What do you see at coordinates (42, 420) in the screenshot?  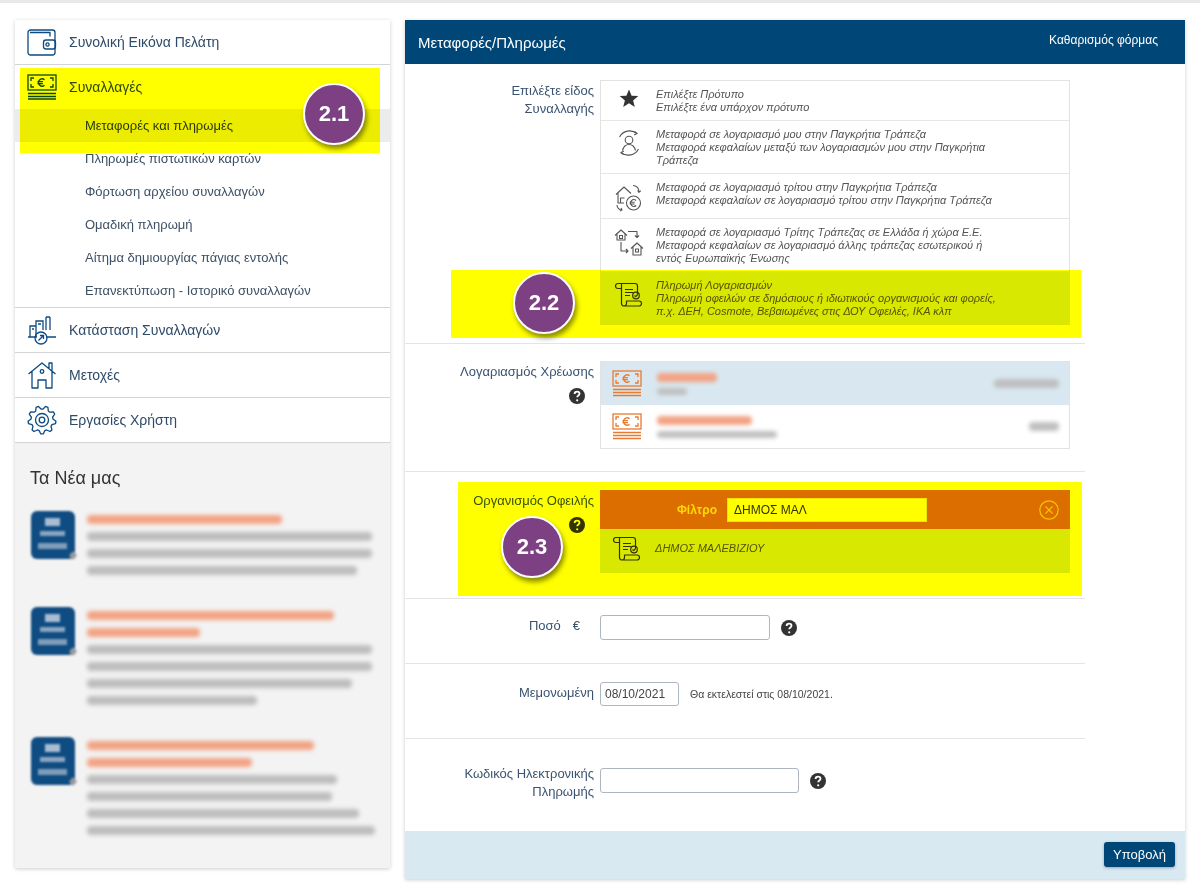 I see `gear-icon` at bounding box center [42, 420].